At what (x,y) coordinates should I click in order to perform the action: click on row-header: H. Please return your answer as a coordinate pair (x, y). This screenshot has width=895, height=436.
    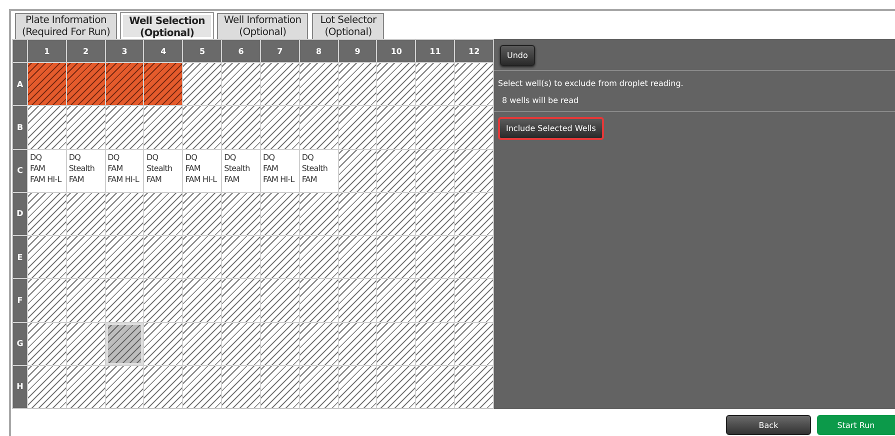
    Looking at the image, I should click on (20, 387).